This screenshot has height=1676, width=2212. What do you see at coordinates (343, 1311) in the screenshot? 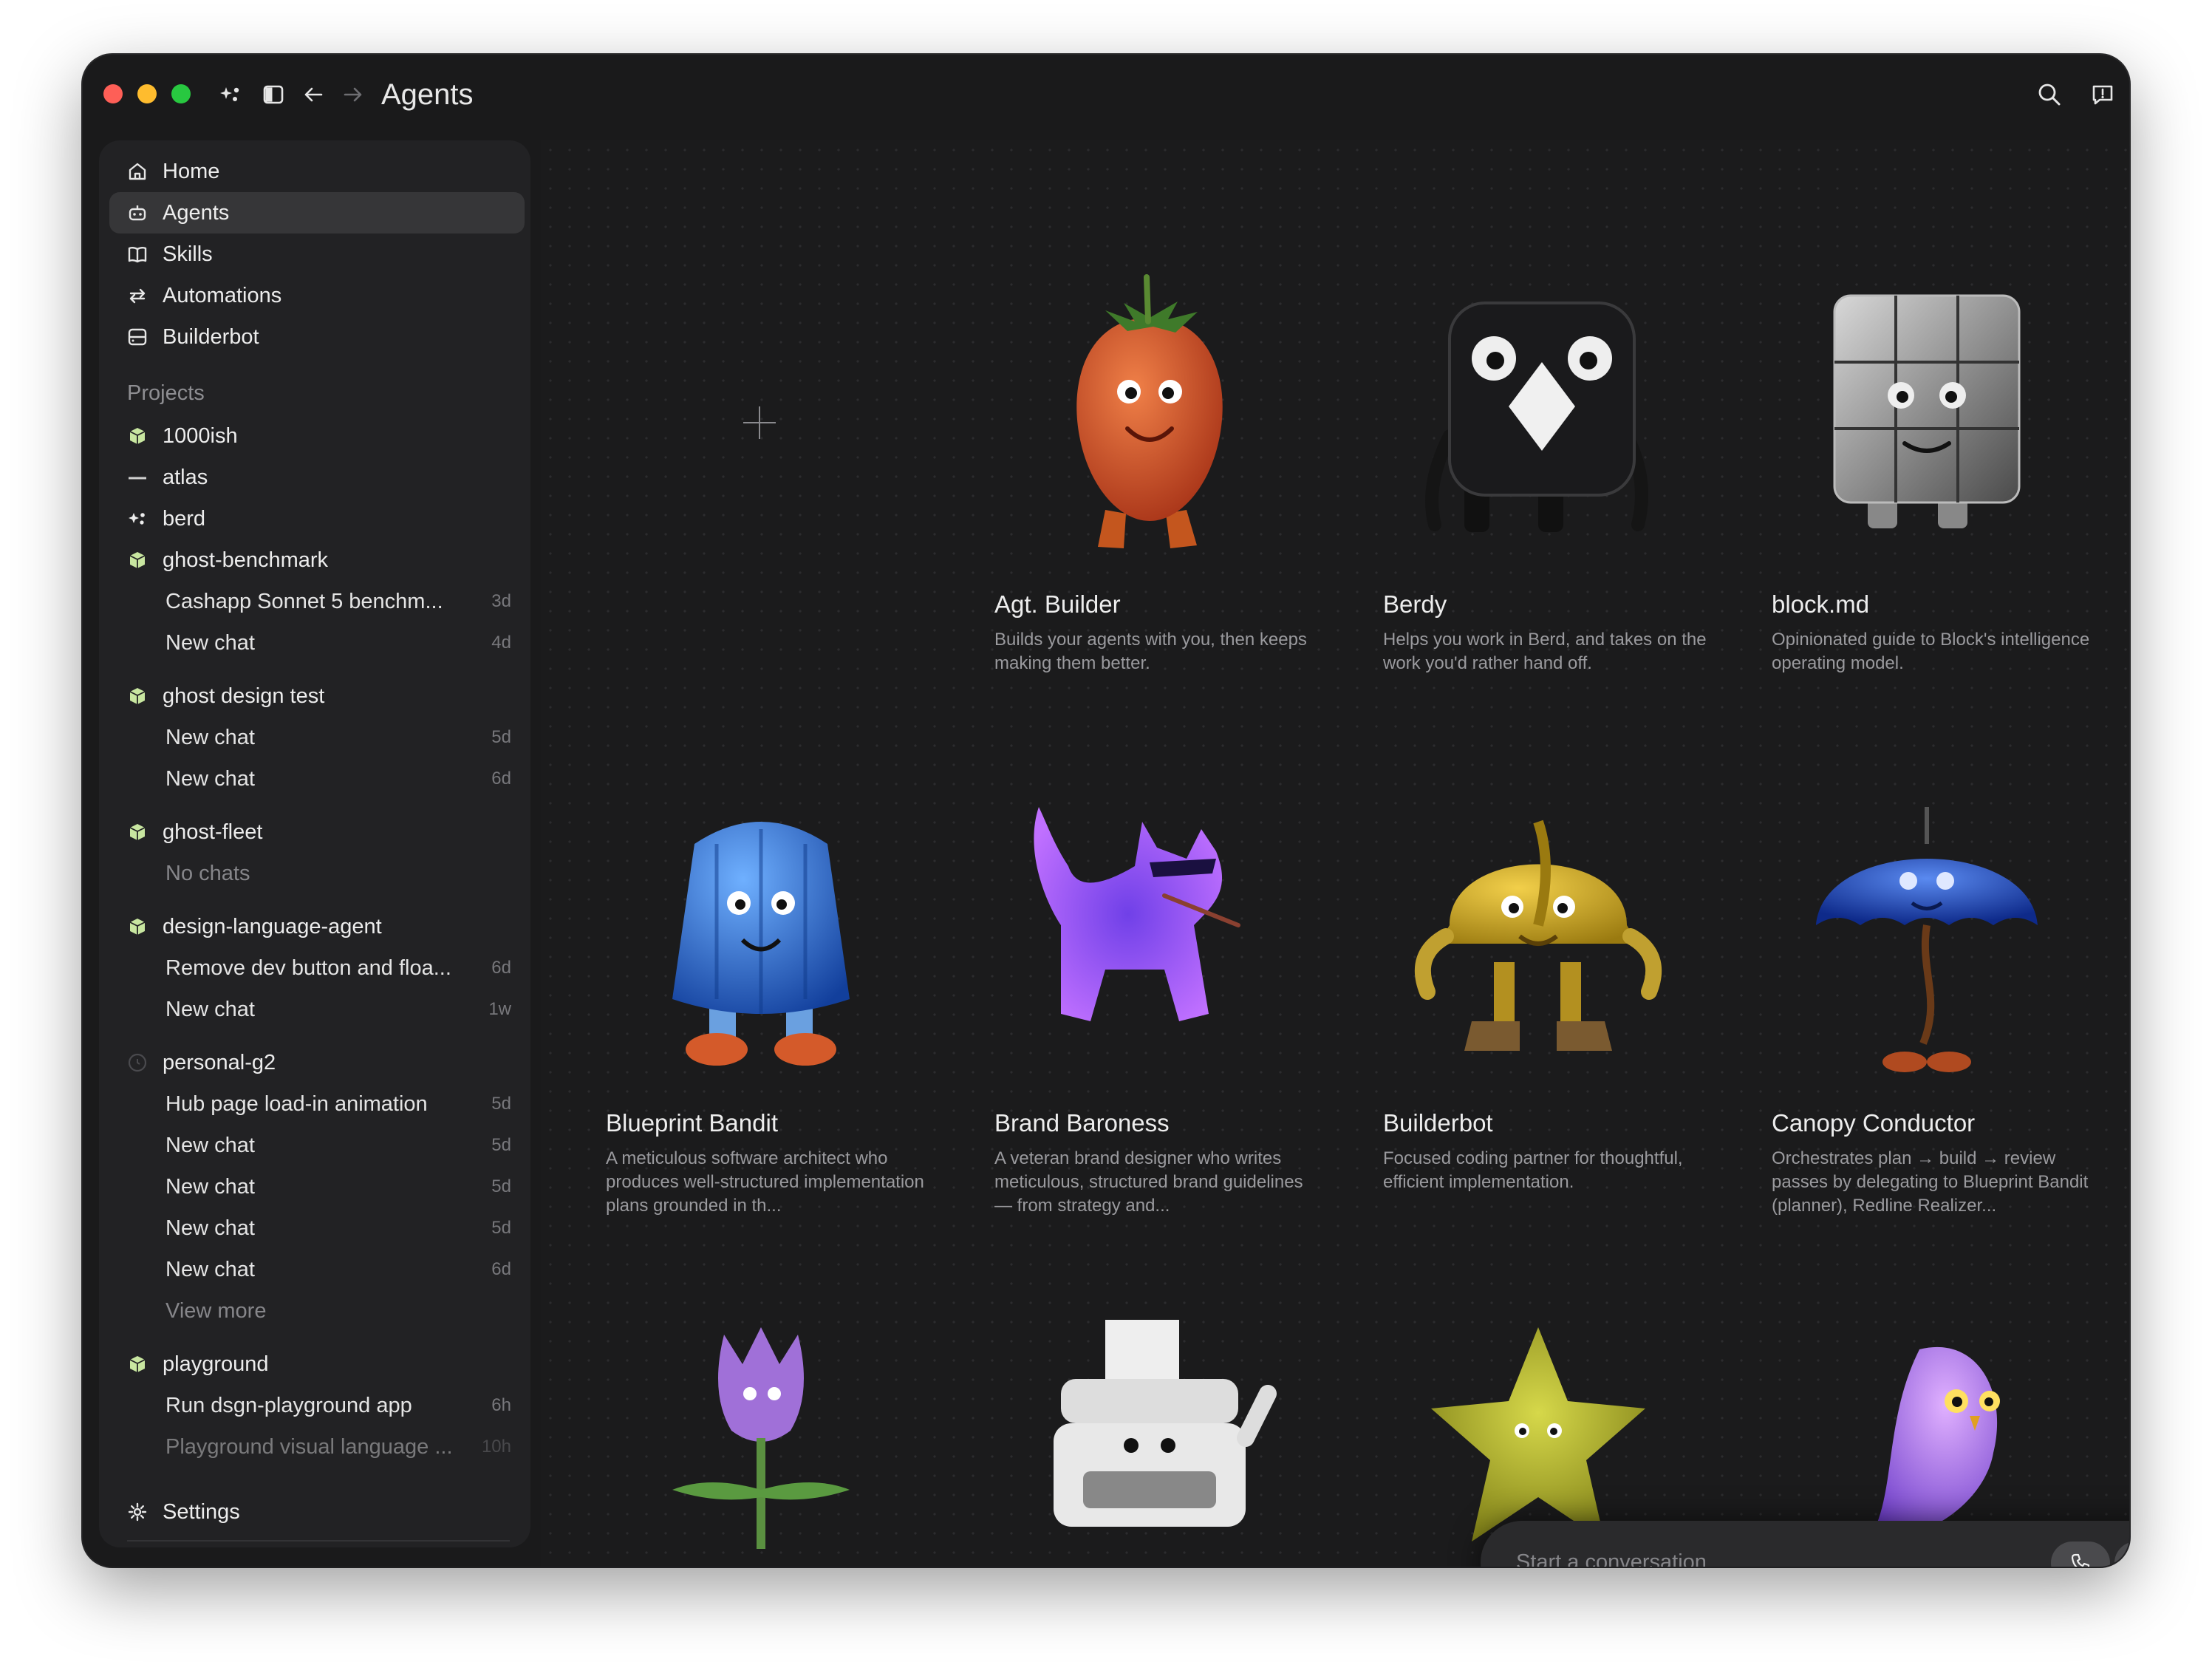
I see `view-more-link: View more` at bounding box center [343, 1311].